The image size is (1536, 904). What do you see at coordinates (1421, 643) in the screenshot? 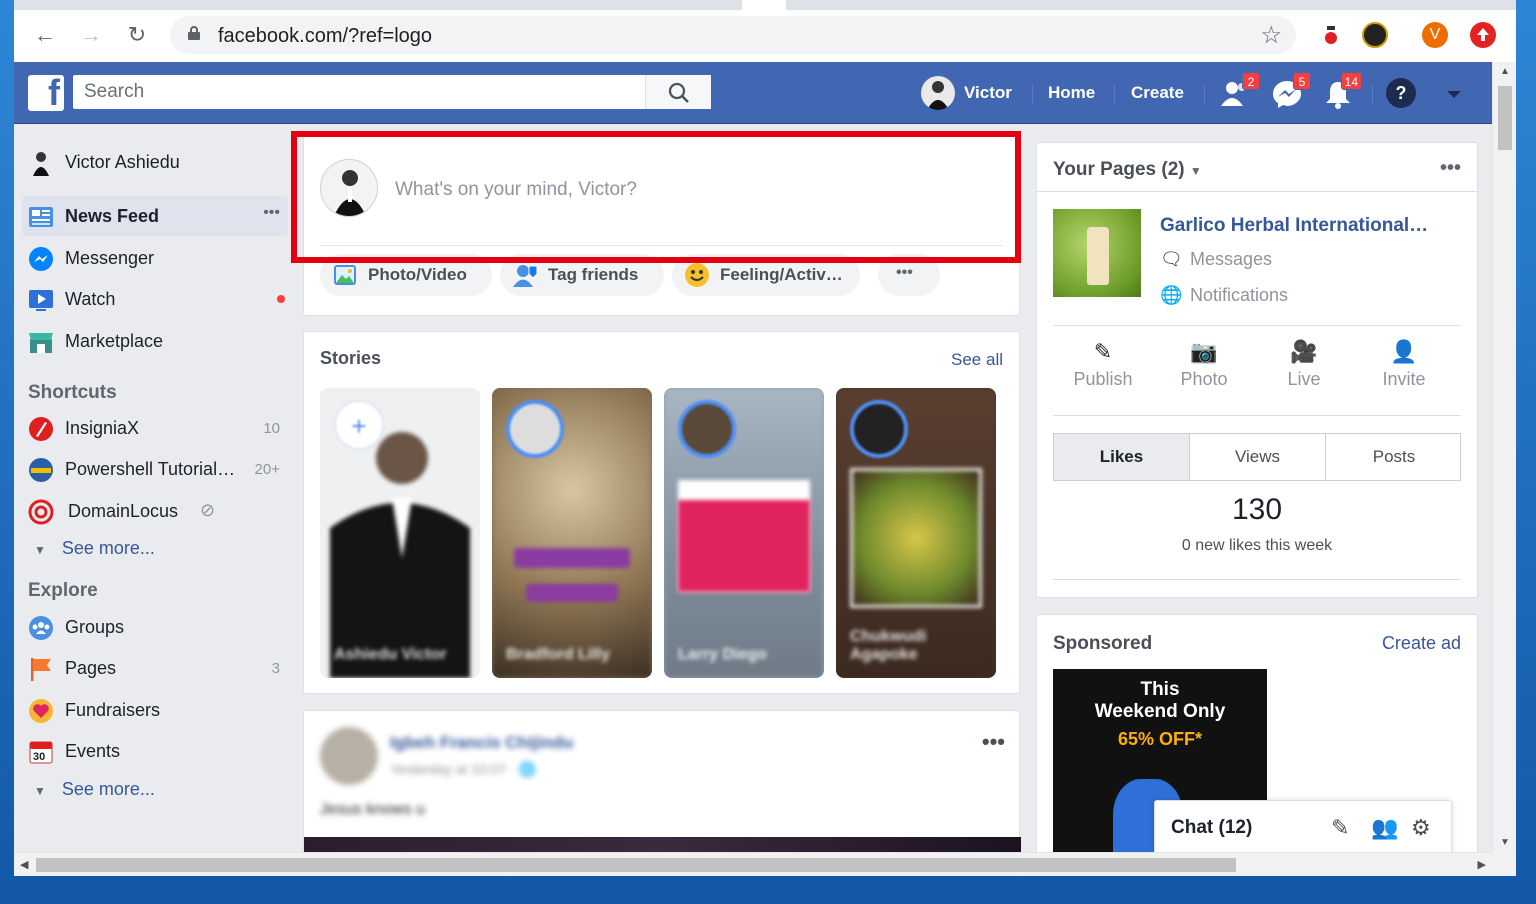
I see `create-ad-link: Create ad` at bounding box center [1421, 643].